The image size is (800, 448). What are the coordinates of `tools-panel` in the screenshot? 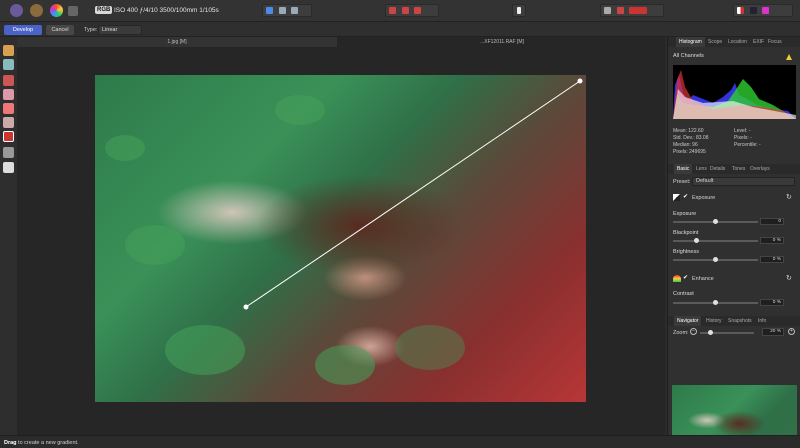 It's located at (8, 236).